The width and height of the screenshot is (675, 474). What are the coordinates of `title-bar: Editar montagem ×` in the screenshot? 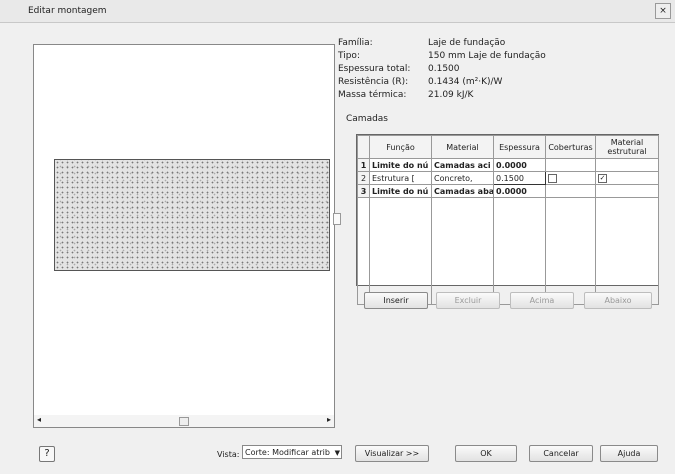 It's located at (337, 11).